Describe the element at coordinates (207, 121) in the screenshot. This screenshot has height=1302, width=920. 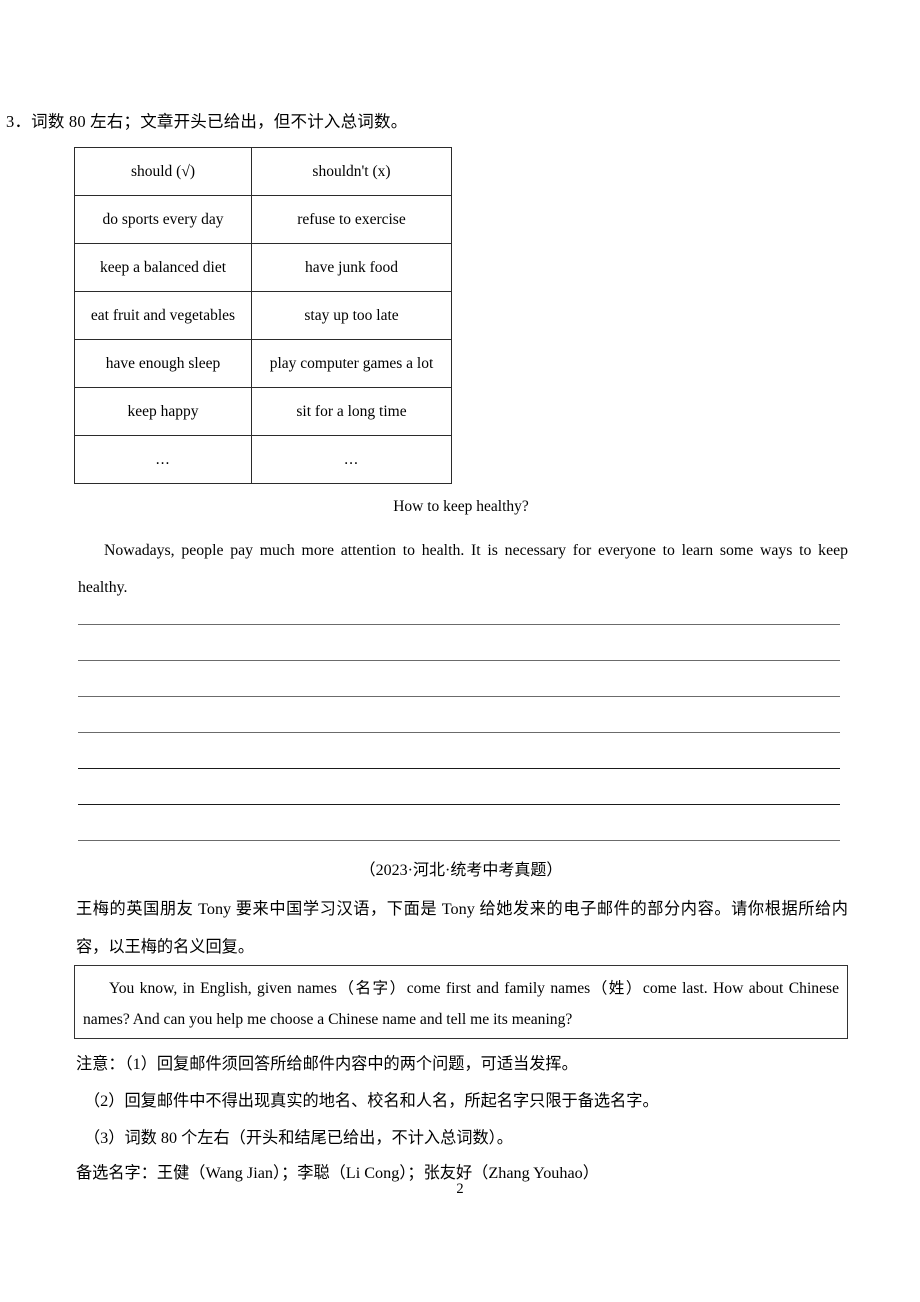
I see `requirement-line: 3．词数 80 左右；文章开头已给出，但不计入总词数。` at that location.